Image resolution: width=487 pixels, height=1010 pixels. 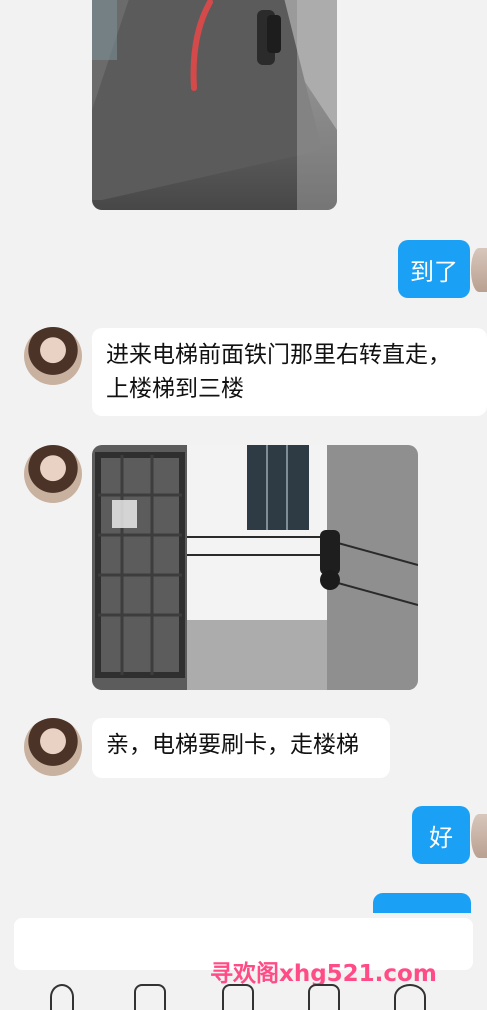 I want to click on incoming-text-2: 亲，电梯要刷卡，走楼梯, so click(x=232, y=745).